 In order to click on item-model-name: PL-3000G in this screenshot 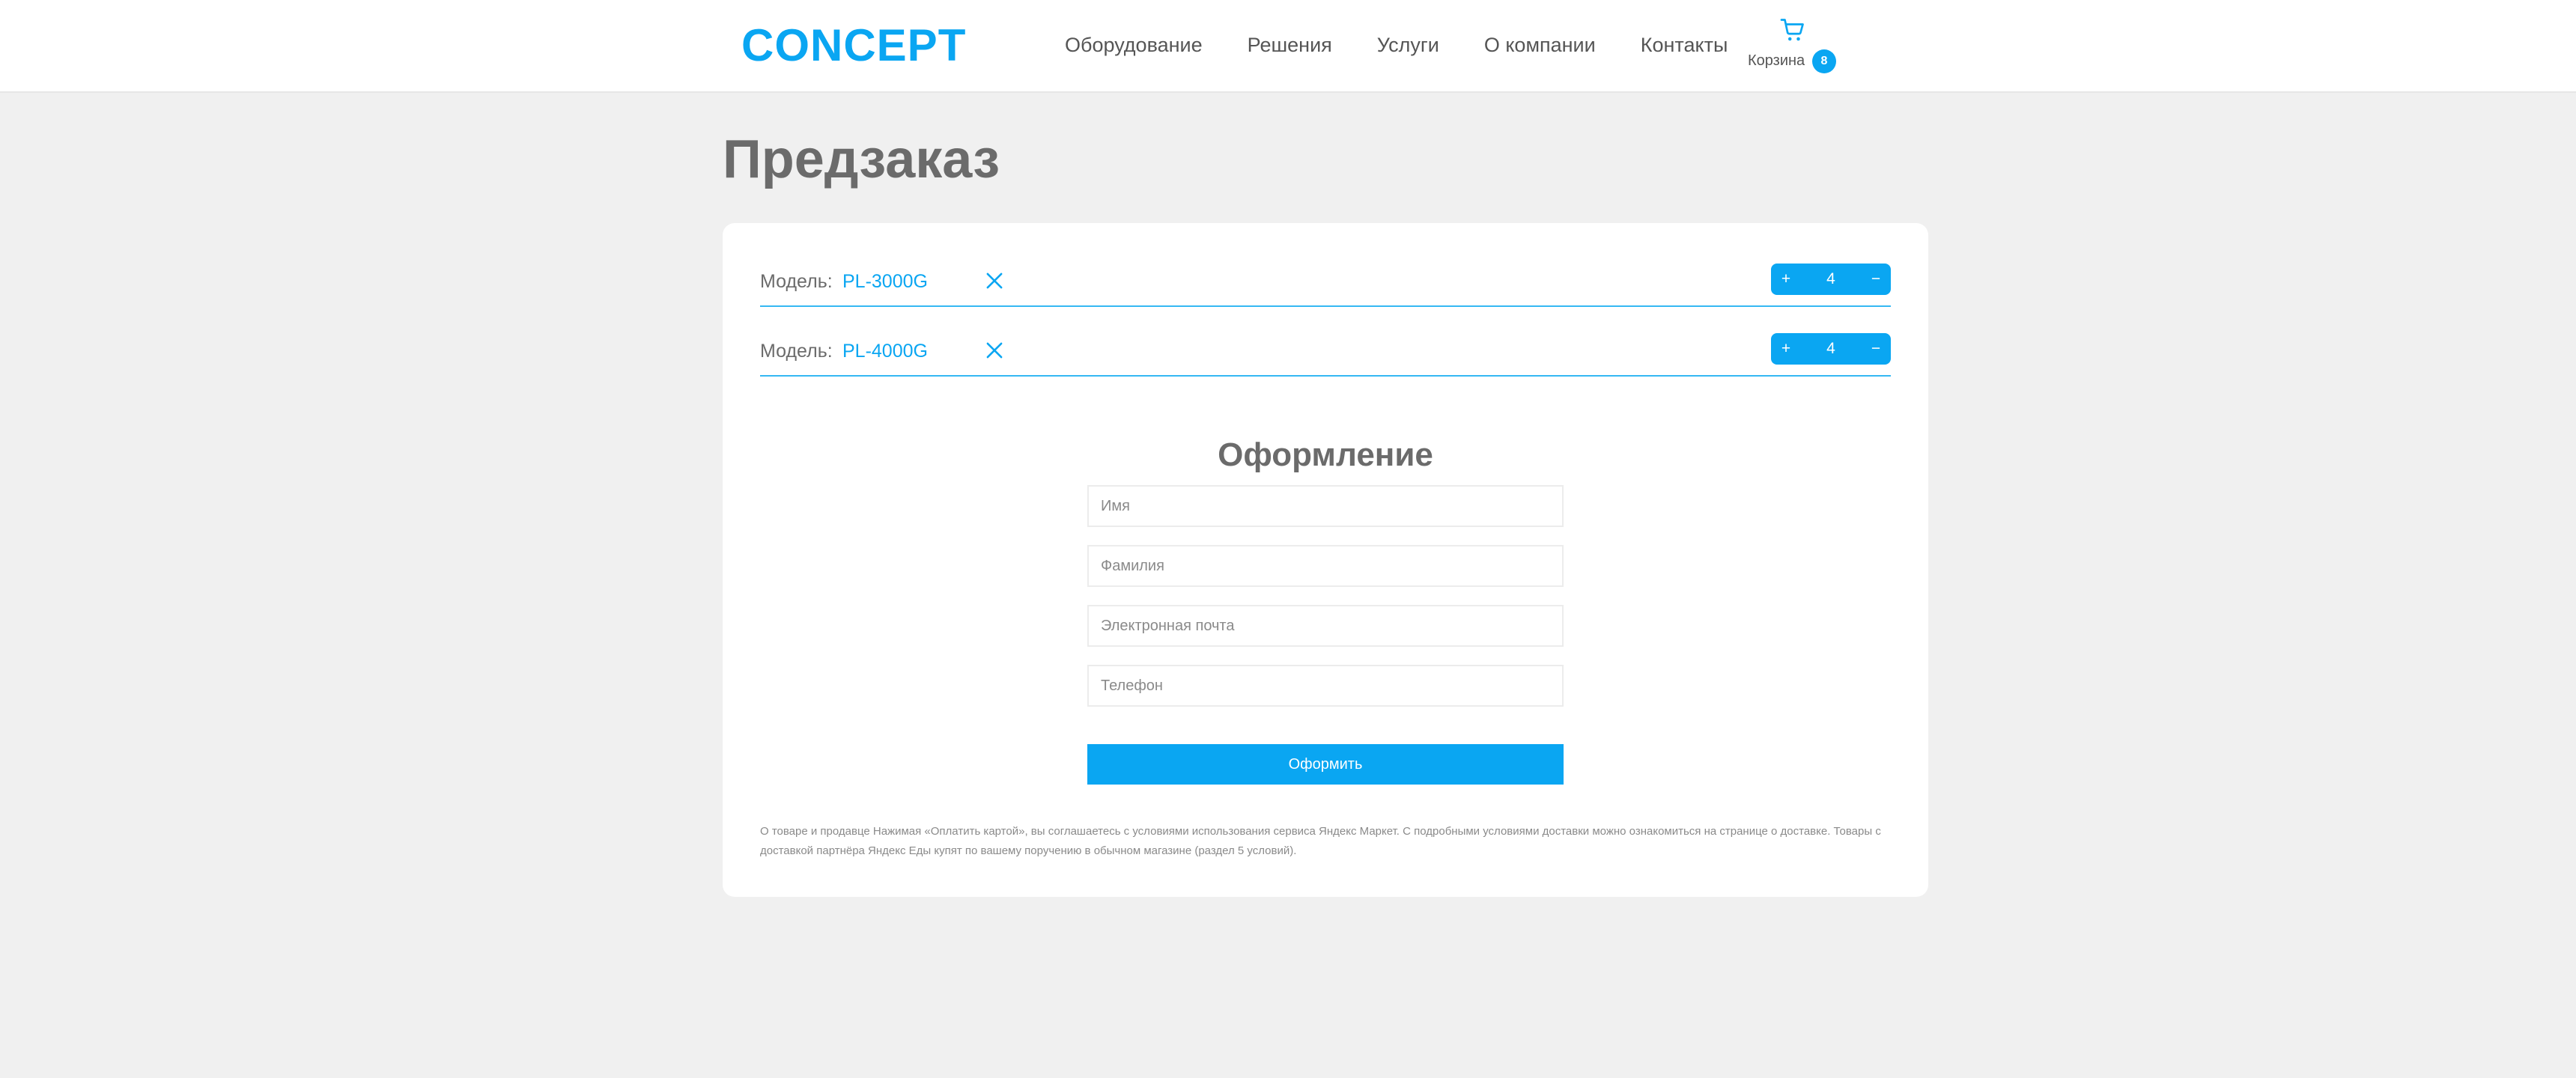, I will do `click(885, 282)`.